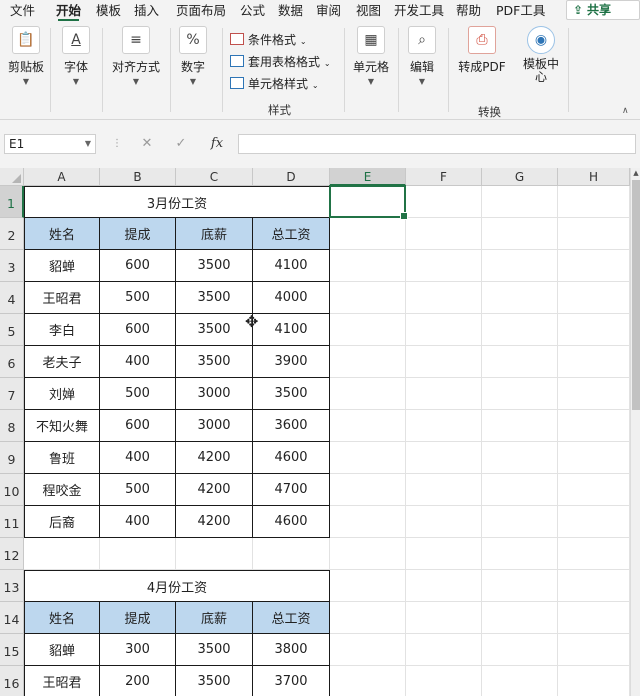 The width and height of the screenshot is (640, 696). What do you see at coordinates (594, 177) in the screenshot?
I see `column-header-H: H` at bounding box center [594, 177].